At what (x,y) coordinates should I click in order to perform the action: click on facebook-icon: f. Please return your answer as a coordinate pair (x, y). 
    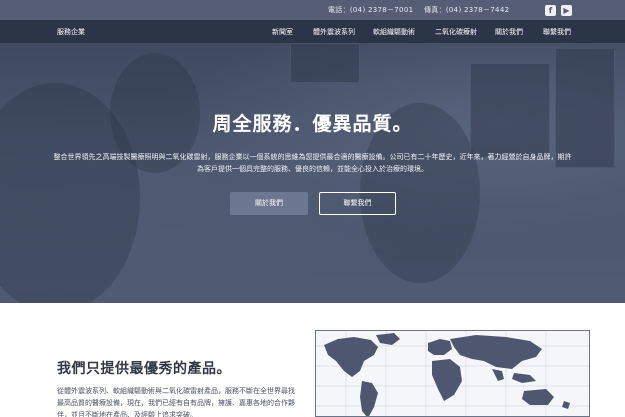
    Looking at the image, I should click on (550, 10).